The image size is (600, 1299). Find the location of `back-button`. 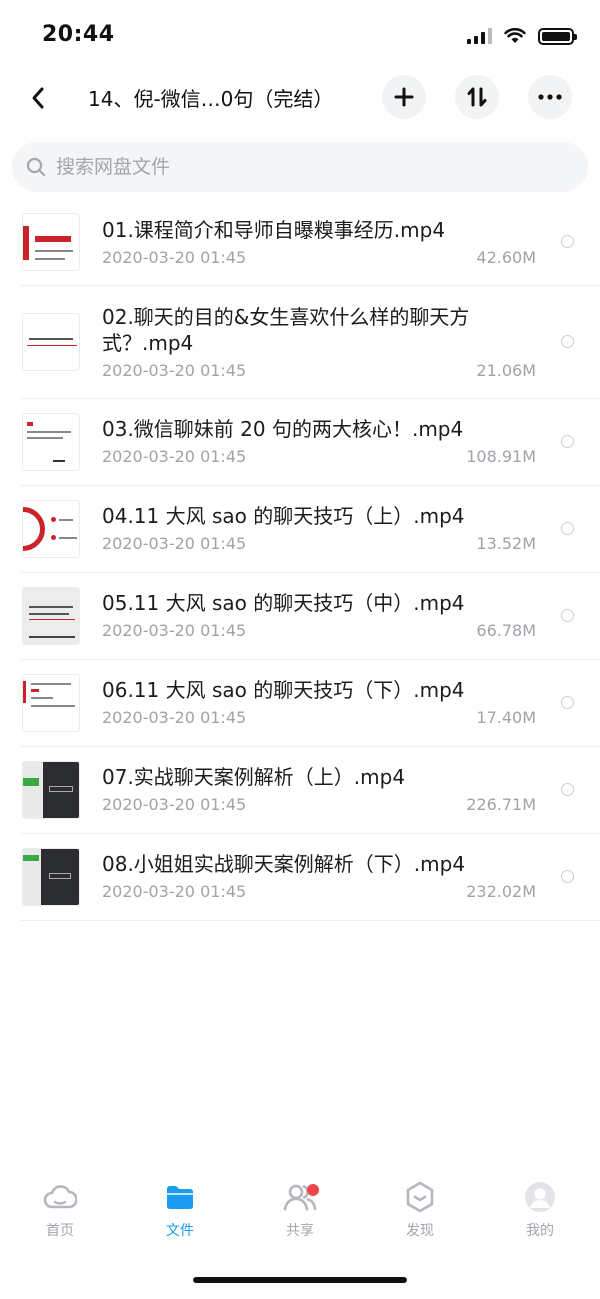

back-button is located at coordinates (38, 98).